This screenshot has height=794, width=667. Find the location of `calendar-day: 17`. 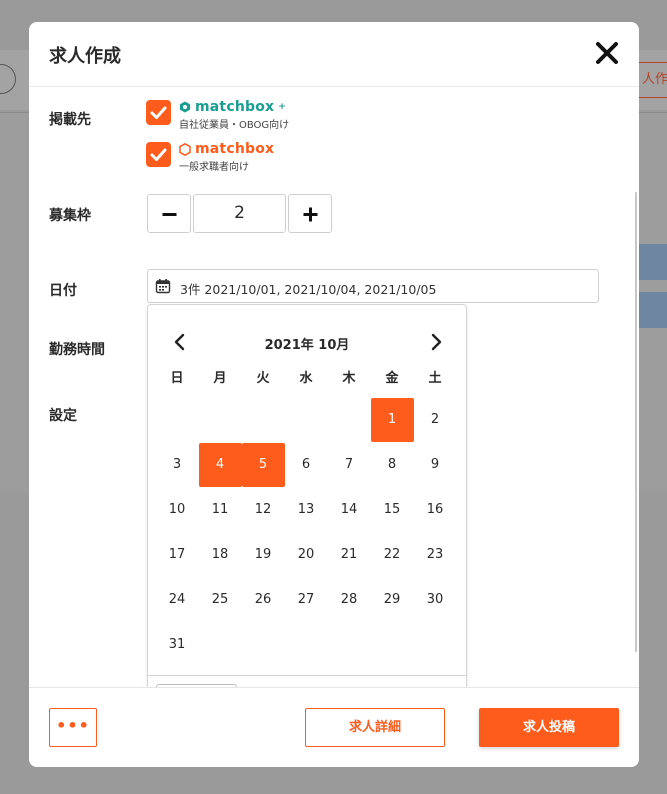

calendar-day: 17 is located at coordinates (177, 555).